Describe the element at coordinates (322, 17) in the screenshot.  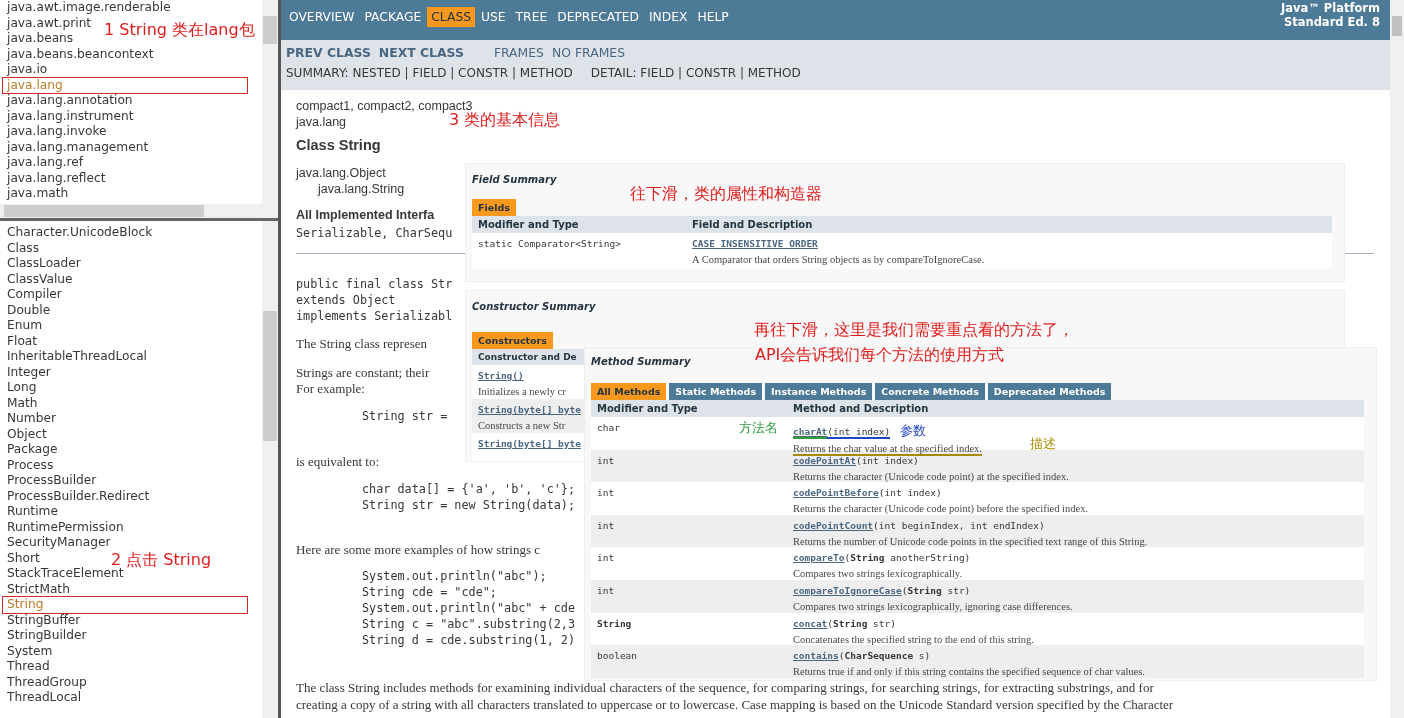
I see `nav-link: OVERVIEW` at that location.